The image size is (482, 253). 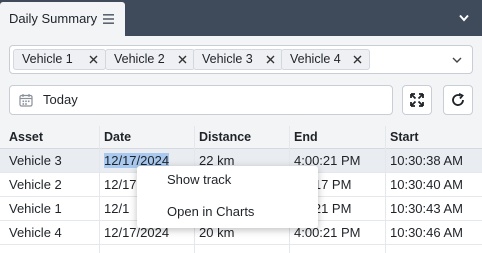 What do you see at coordinates (35, 160) in the screenshot?
I see `cell-asset: Vehicle 3` at bounding box center [35, 160].